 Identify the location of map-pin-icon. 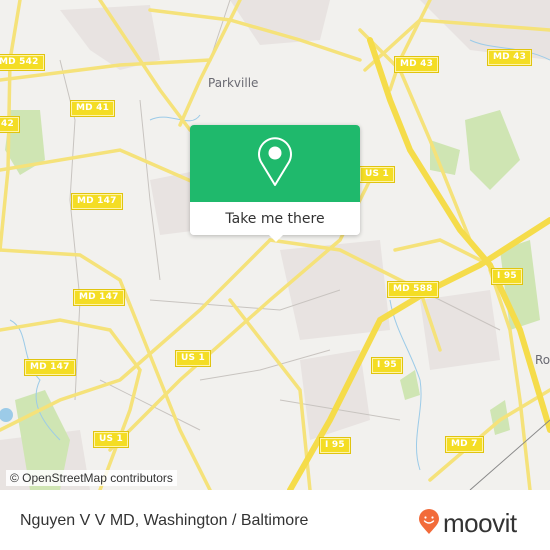
(275, 164).